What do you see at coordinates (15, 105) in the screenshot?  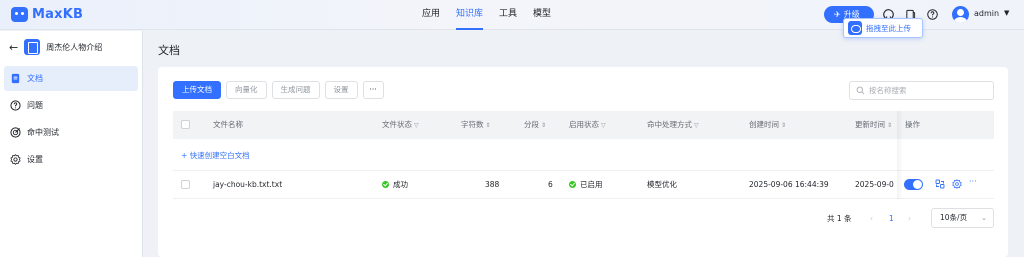 I see `question-circle-icon` at bounding box center [15, 105].